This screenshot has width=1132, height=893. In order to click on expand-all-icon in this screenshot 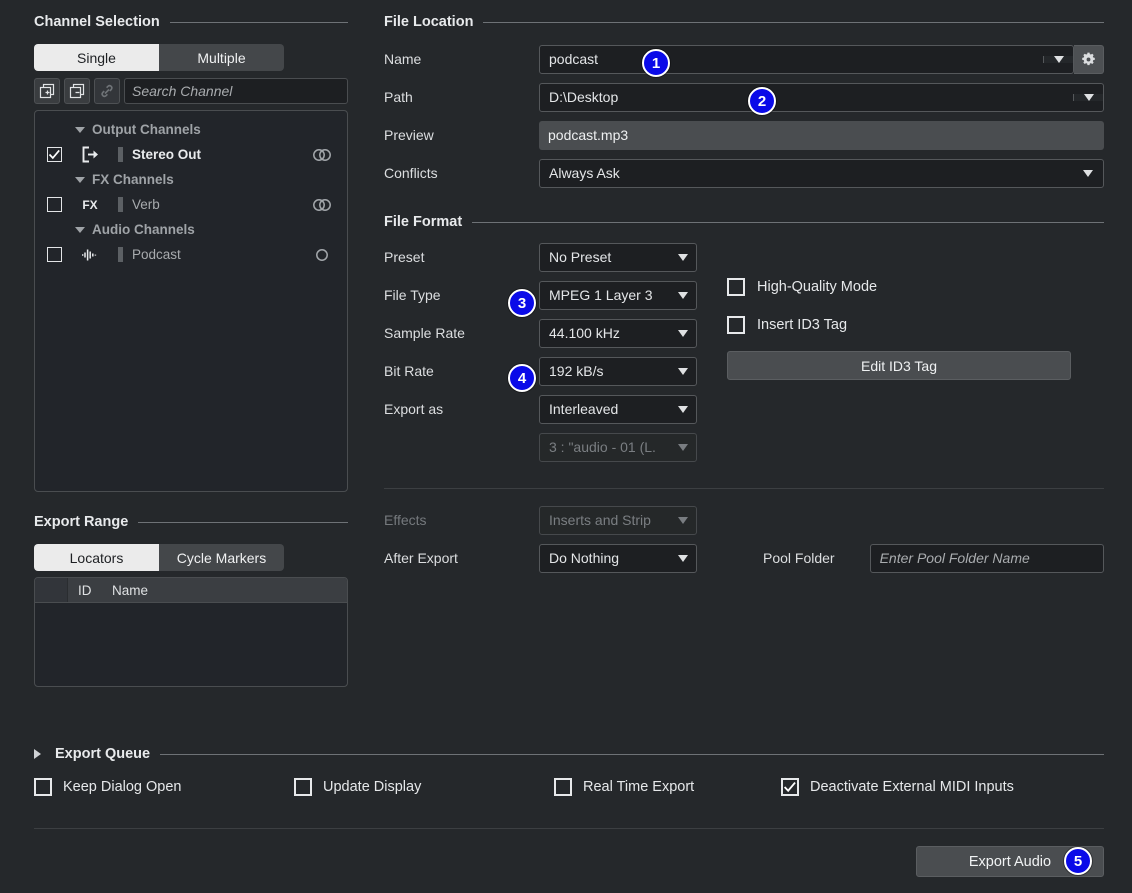, I will do `click(47, 91)`.